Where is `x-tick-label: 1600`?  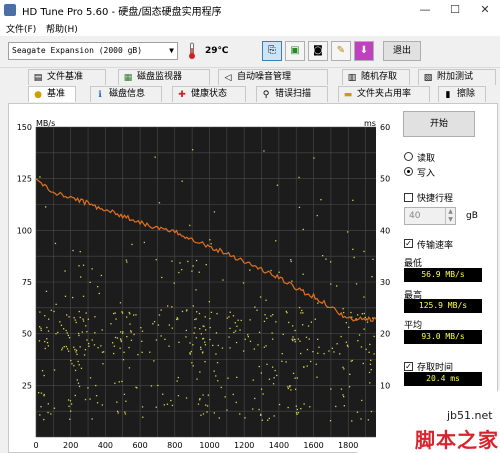
x-tick-label: 1600 is located at coordinates (313, 445).